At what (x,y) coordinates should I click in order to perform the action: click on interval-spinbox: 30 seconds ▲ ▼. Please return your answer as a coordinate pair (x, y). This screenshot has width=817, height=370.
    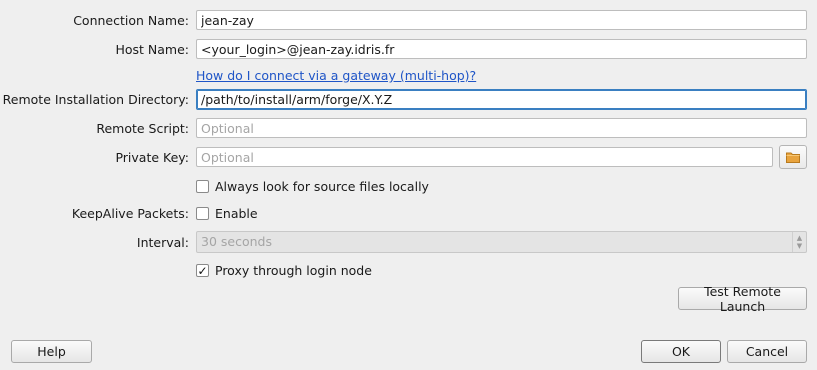
    Looking at the image, I should click on (501, 242).